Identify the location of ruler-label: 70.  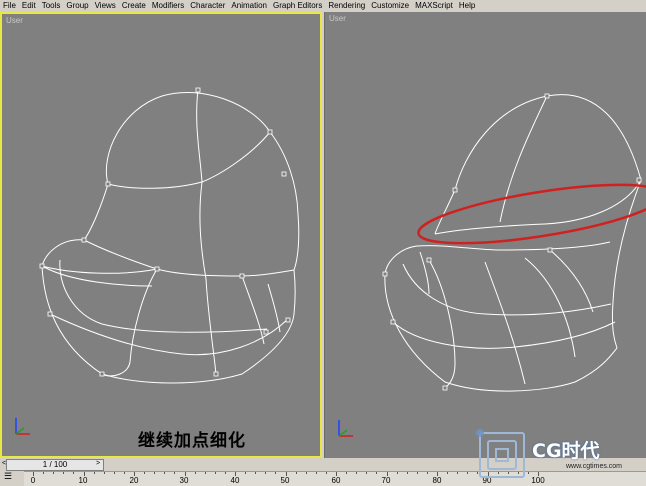
(386, 480).